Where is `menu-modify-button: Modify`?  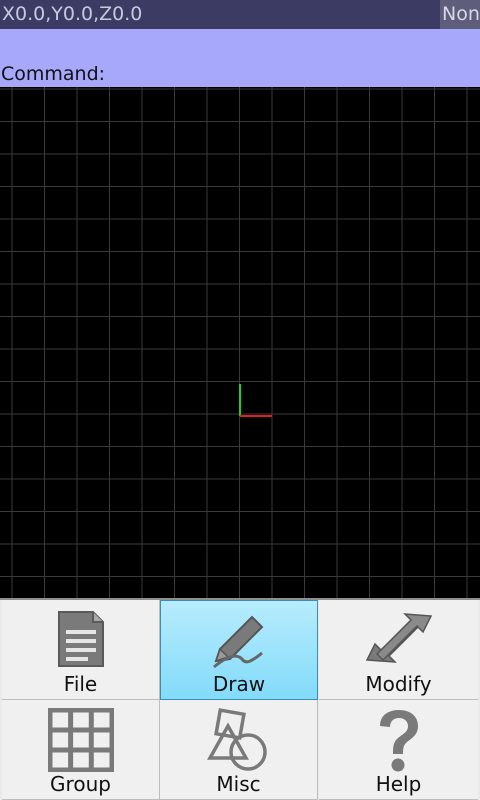
menu-modify-button: Modify is located at coordinates (398, 650).